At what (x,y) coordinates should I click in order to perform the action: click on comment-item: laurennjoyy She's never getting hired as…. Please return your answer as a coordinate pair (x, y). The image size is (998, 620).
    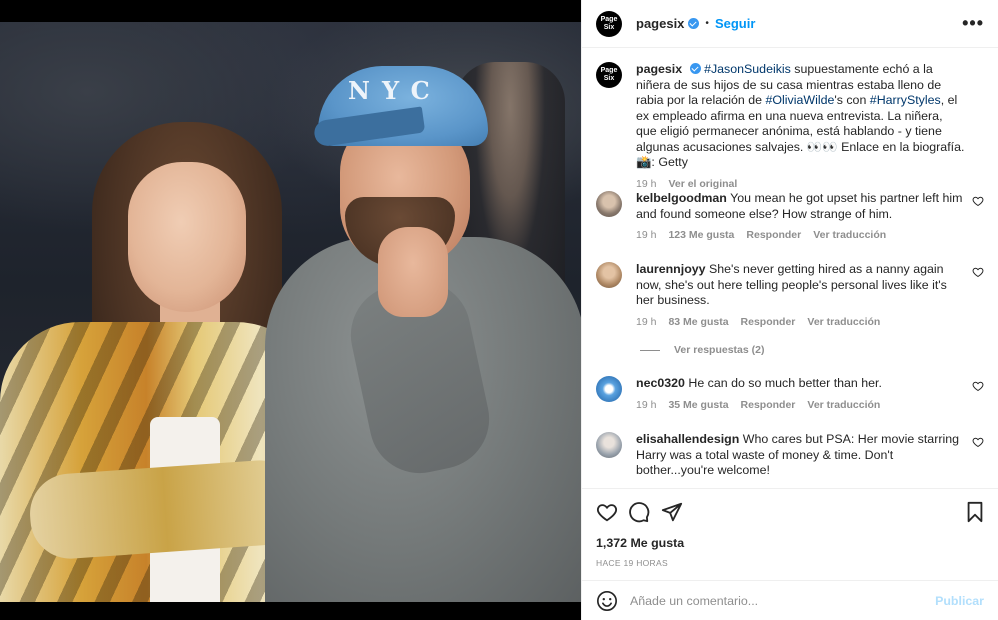
    Looking at the image, I should click on (790, 296).